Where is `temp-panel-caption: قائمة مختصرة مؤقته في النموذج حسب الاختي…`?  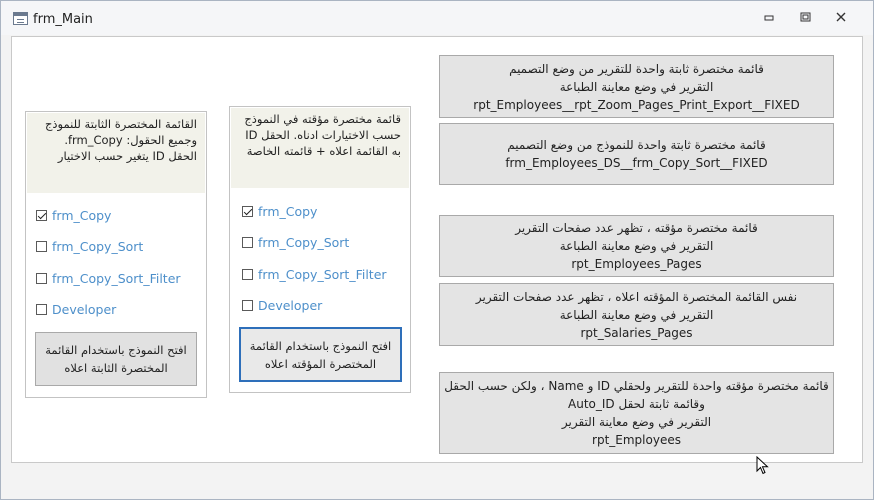
temp-panel-caption: قائمة مختصرة مؤقته في النموذج حسب الاختي… is located at coordinates (320, 148).